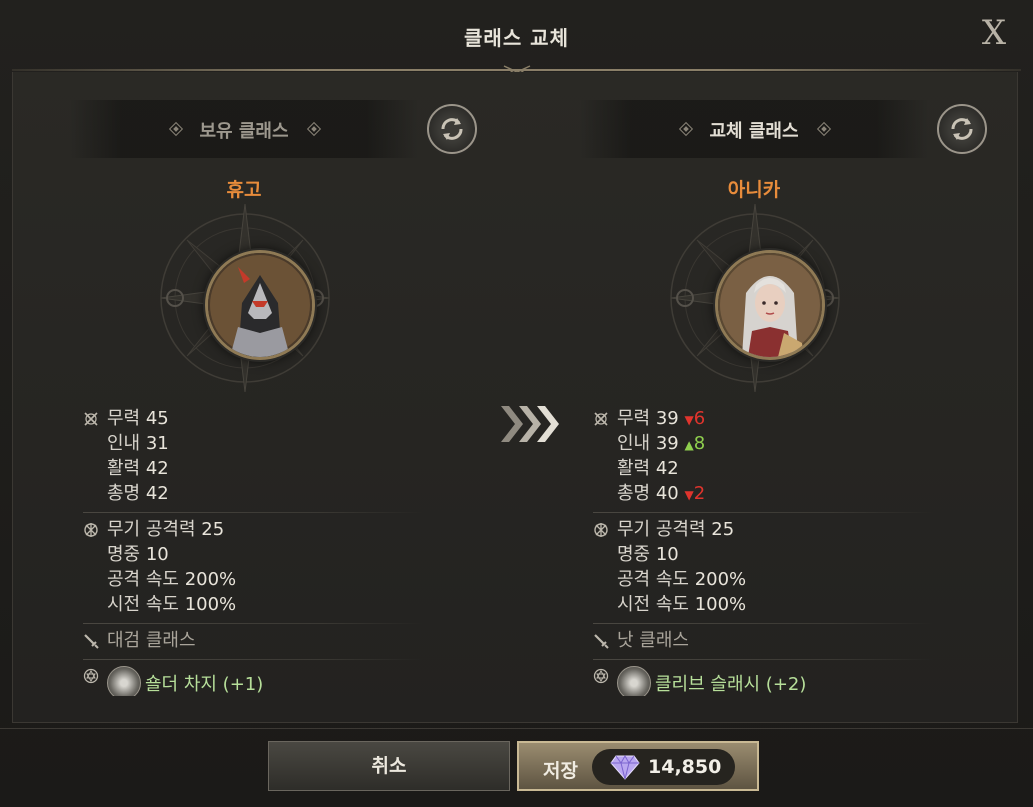 The image size is (1033, 807). I want to click on window-title: 클래스 교체, so click(516, 38).